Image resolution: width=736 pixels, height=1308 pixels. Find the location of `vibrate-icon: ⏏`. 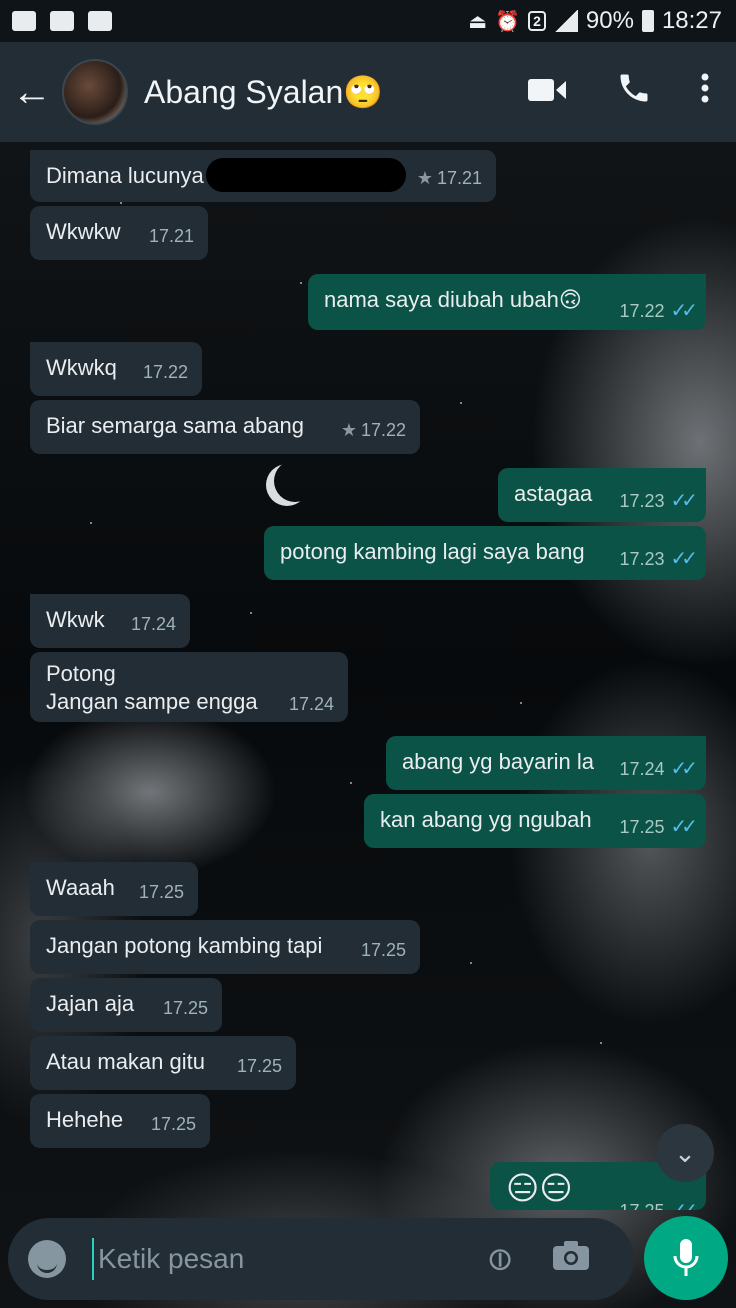

vibrate-icon: ⏏ is located at coordinates (478, 21).